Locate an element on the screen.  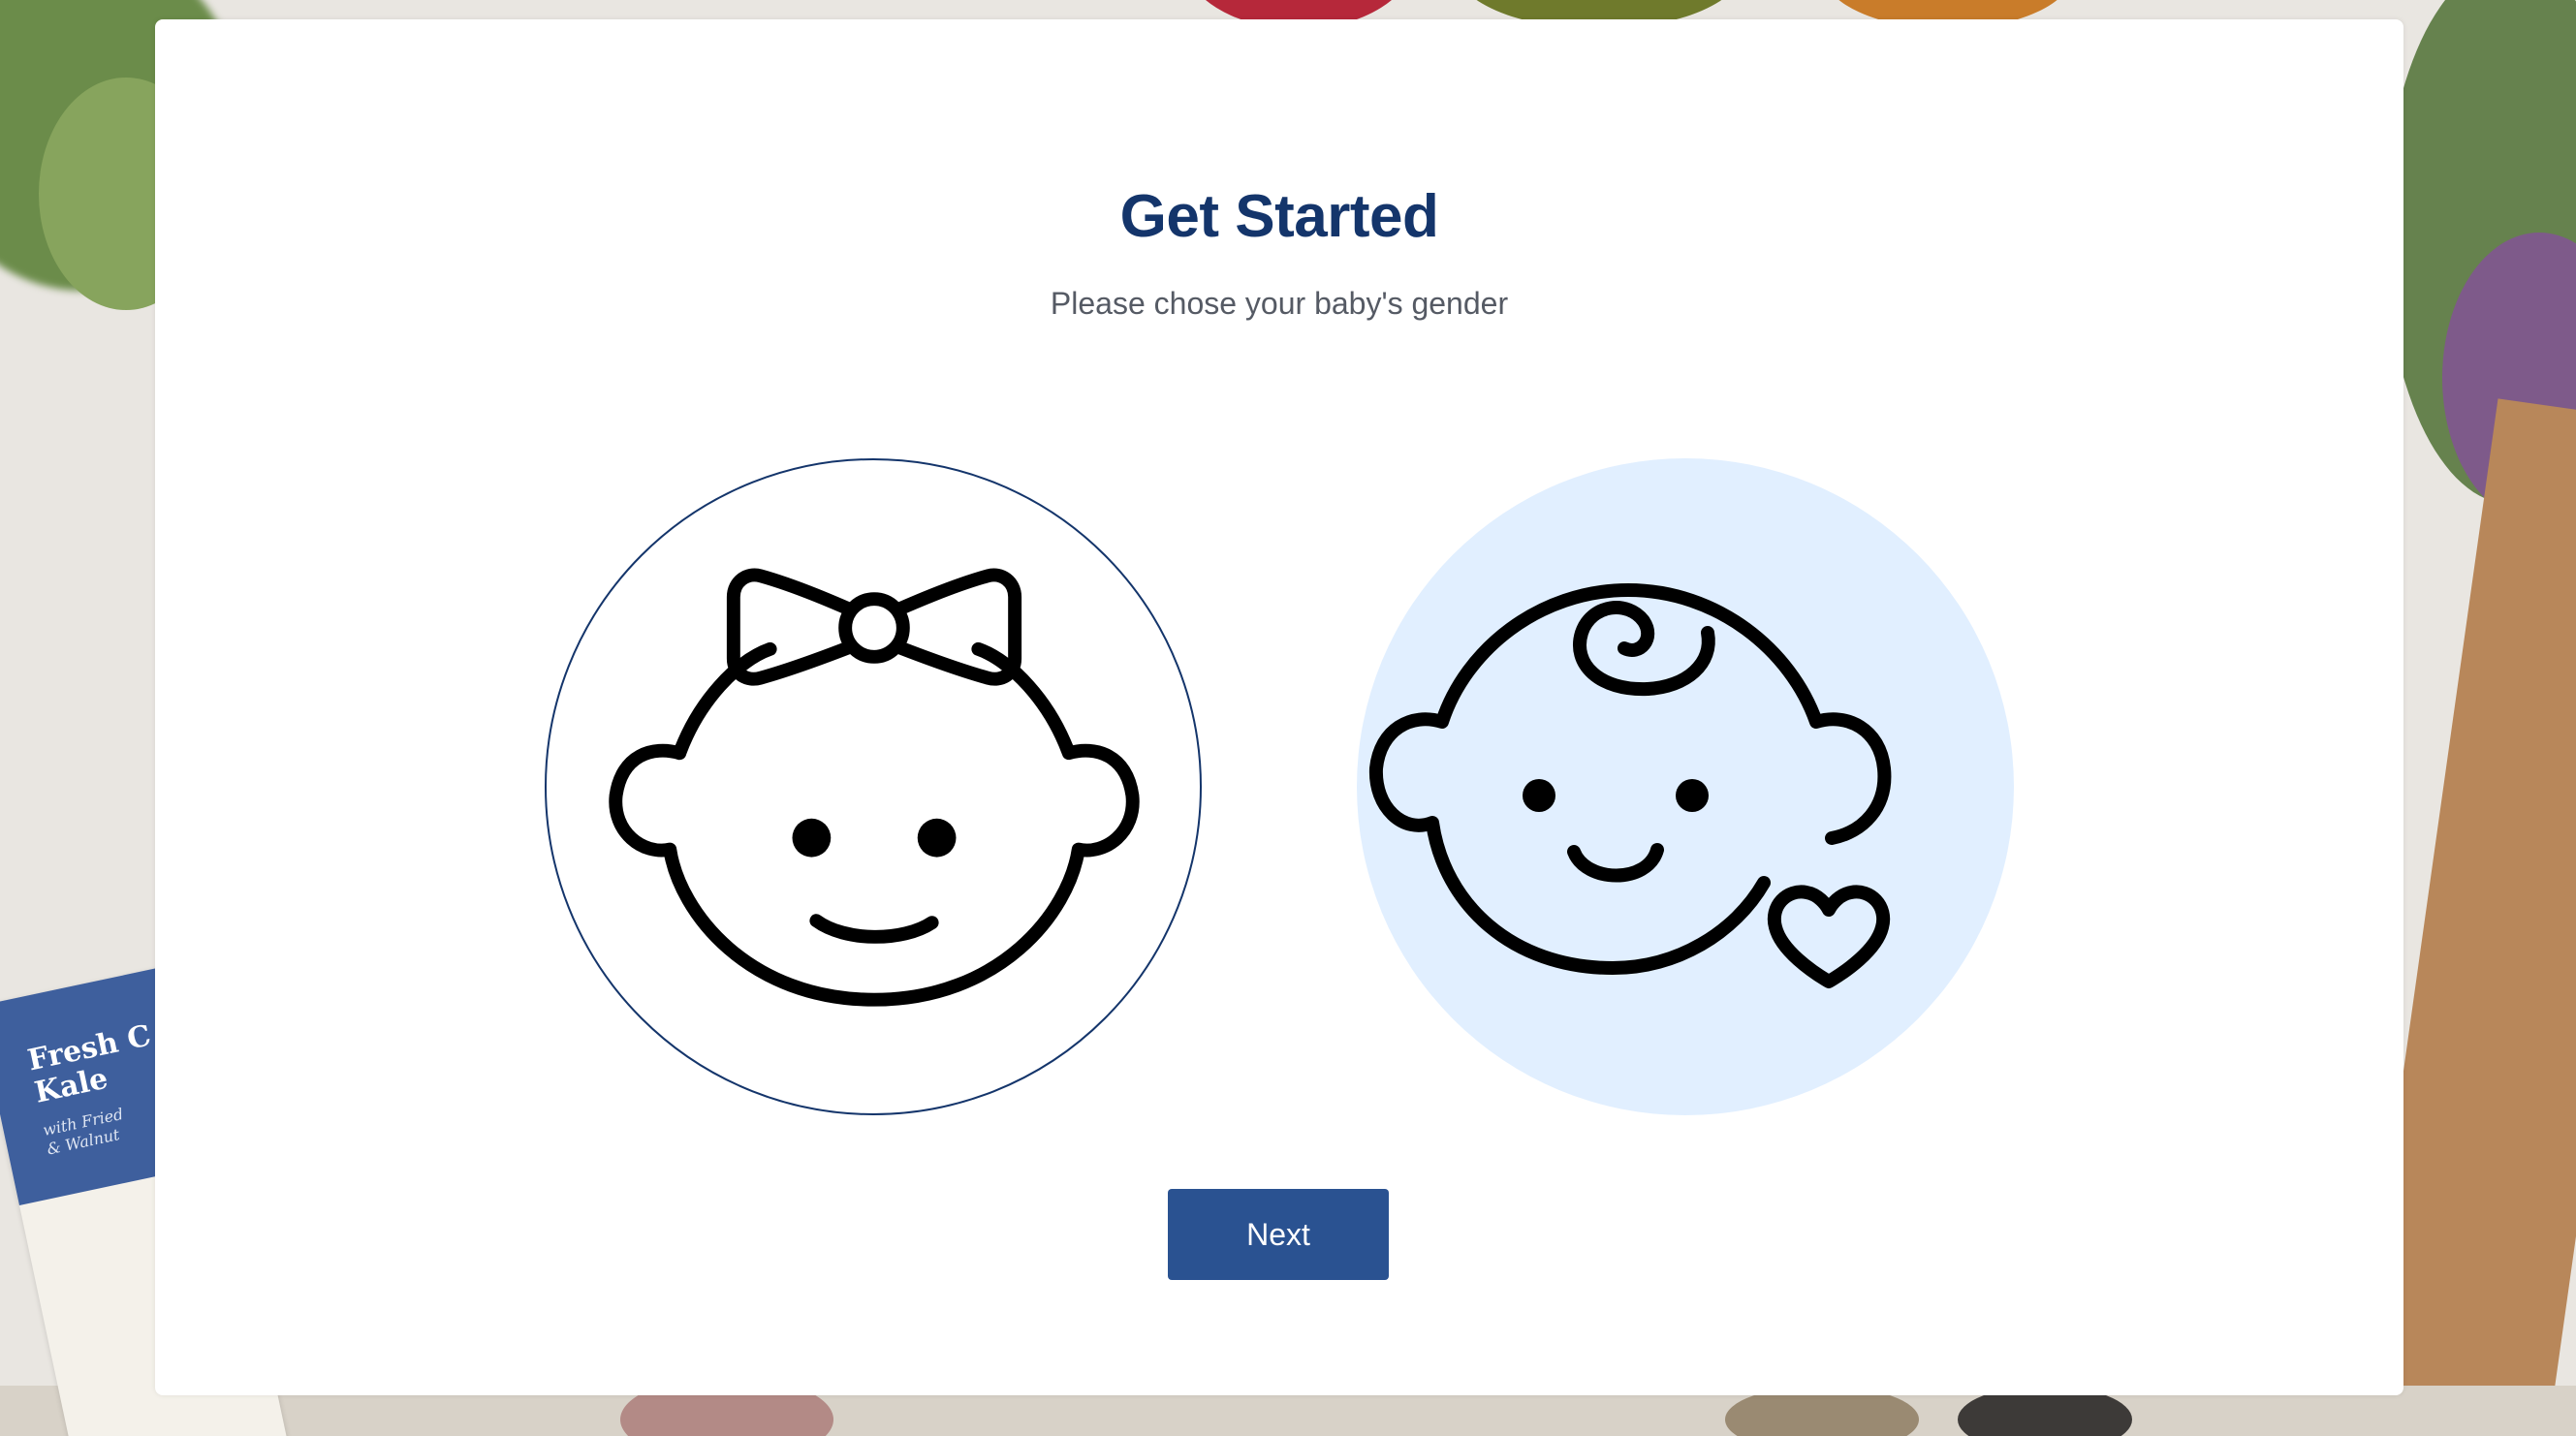
gender-option-girl is located at coordinates (873, 786).